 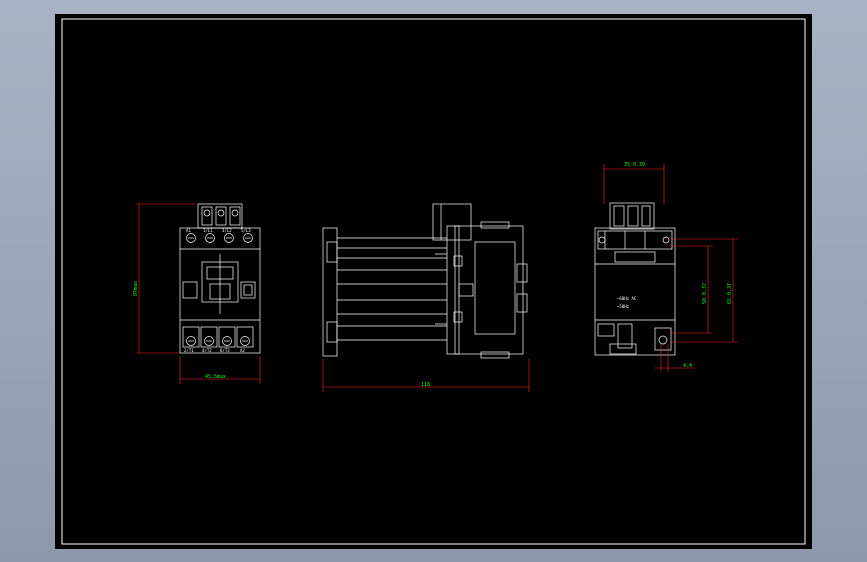 What do you see at coordinates (227, 230) in the screenshot?
I see `terminal-label: 3/L2` at bounding box center [227, 230].